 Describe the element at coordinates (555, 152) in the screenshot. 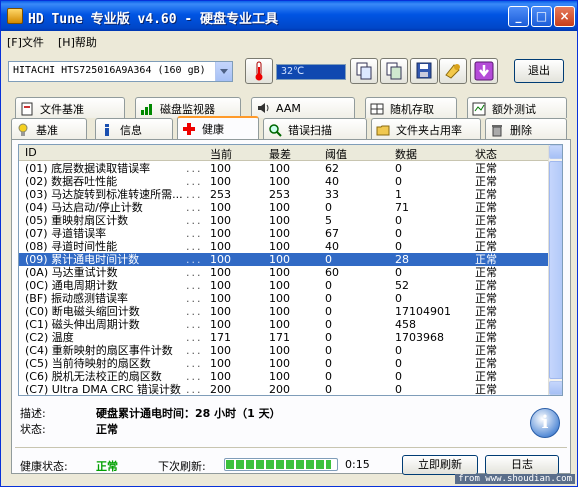

I see `scroll-up-arrow-icon` at that location.